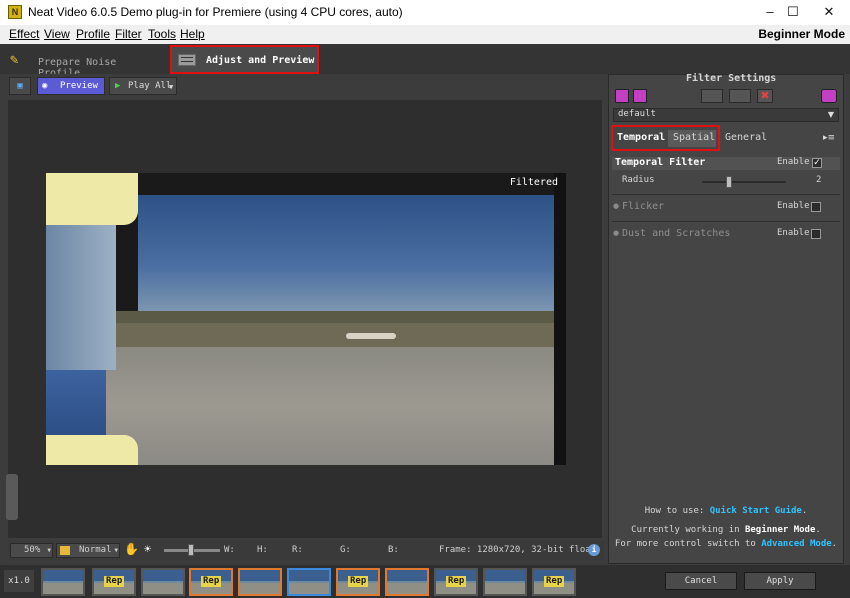 The width and height of the screenshot is (850, 598). I want to click on delete-icon: ✖, so click(765, 96).